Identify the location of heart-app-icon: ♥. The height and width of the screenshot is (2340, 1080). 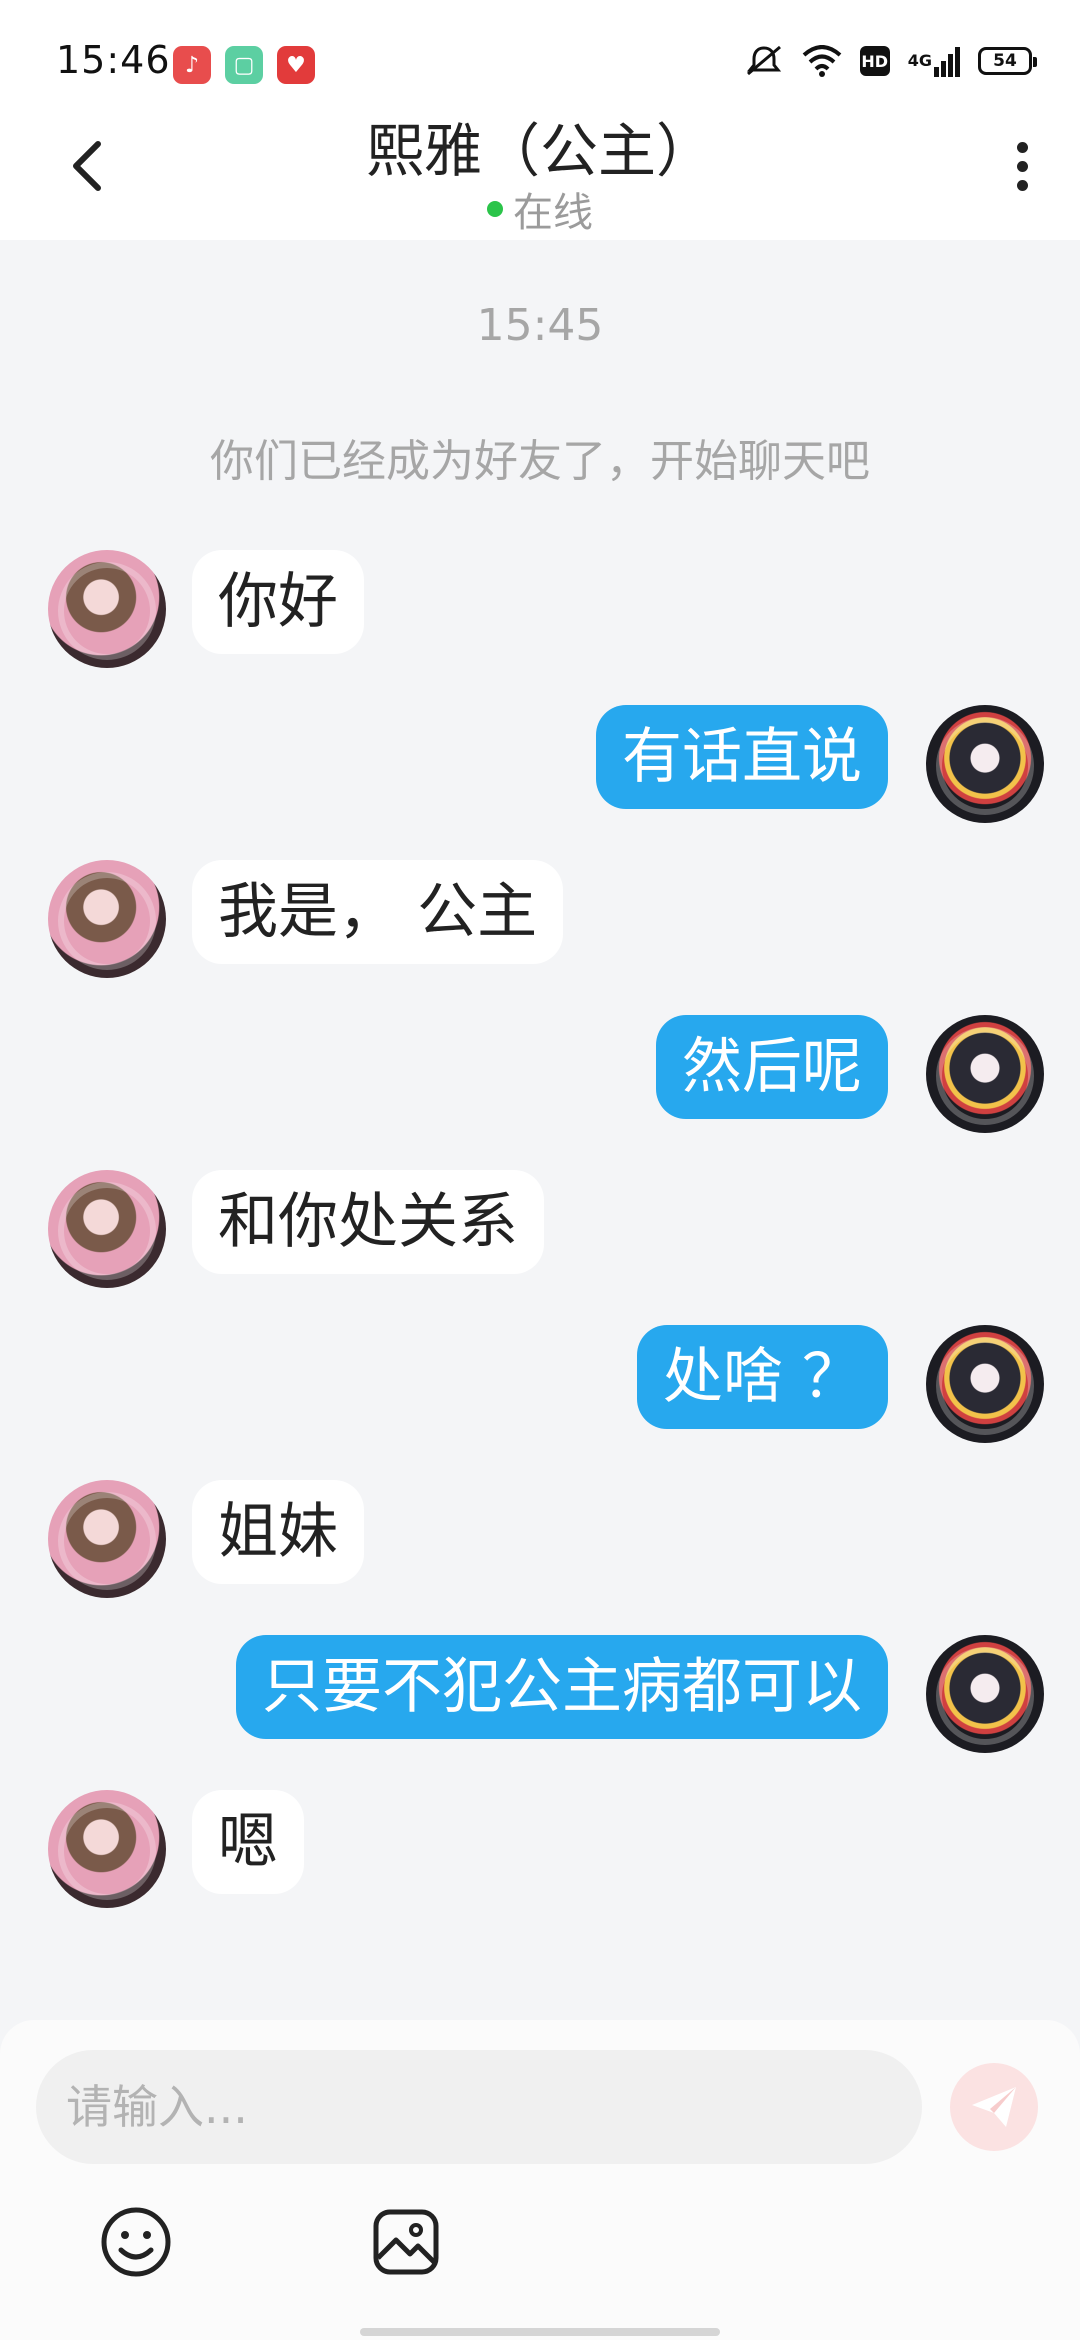
(296, 65).